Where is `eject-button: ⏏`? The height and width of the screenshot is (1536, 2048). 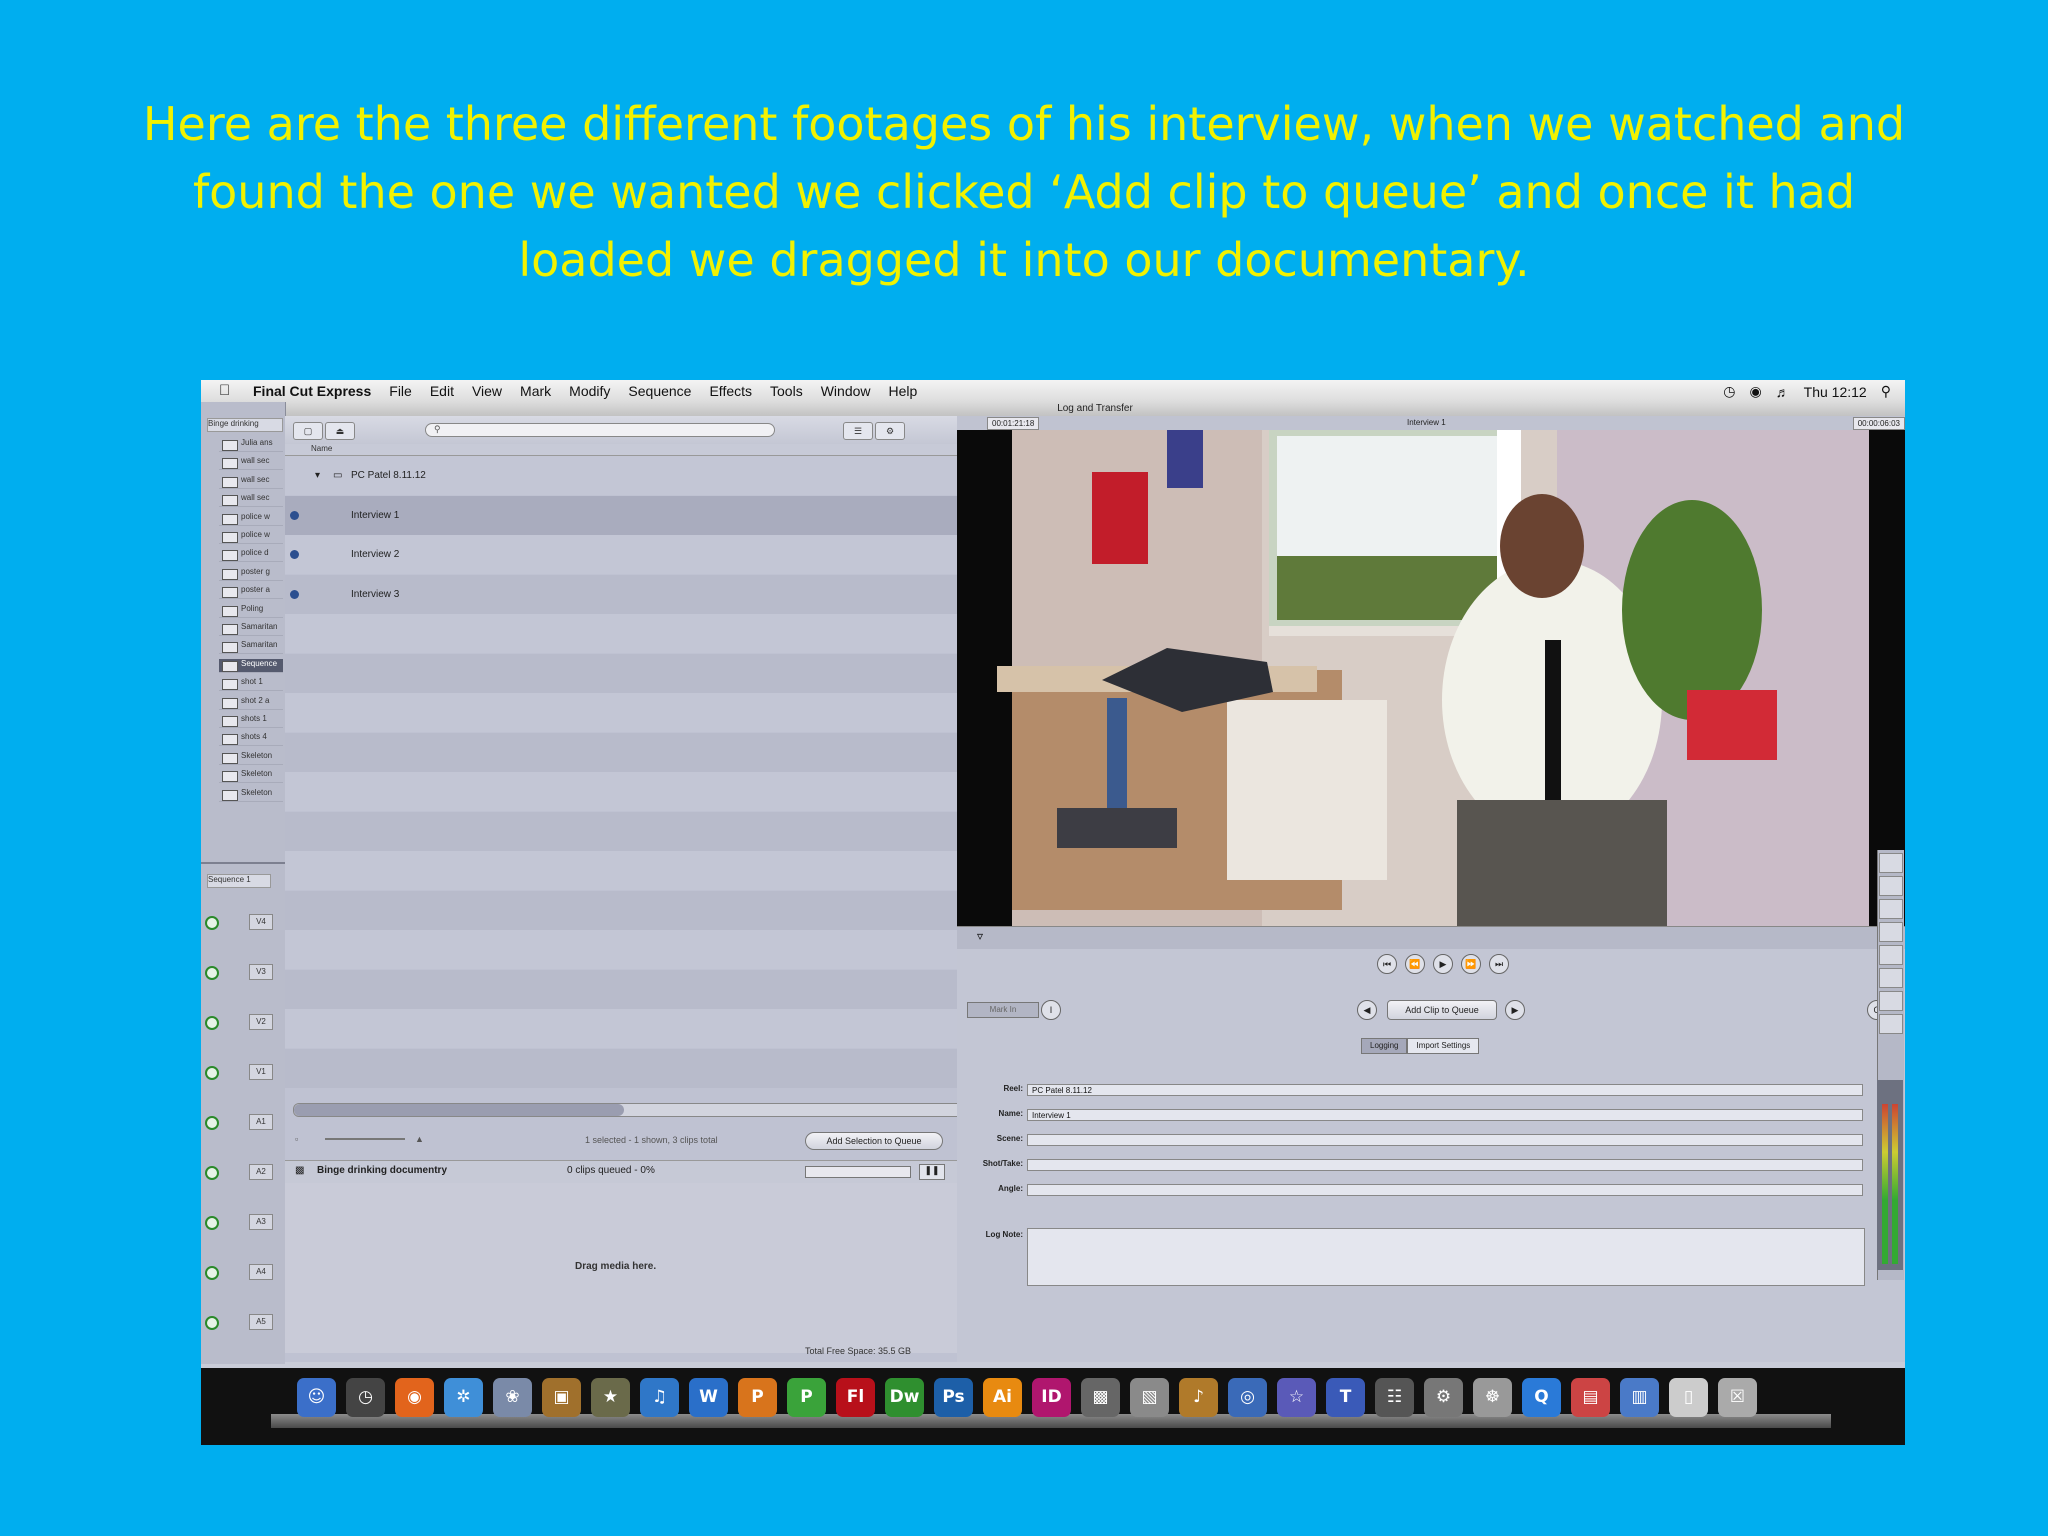 eject-button: ⏏ is located at coordinates (340, 431).